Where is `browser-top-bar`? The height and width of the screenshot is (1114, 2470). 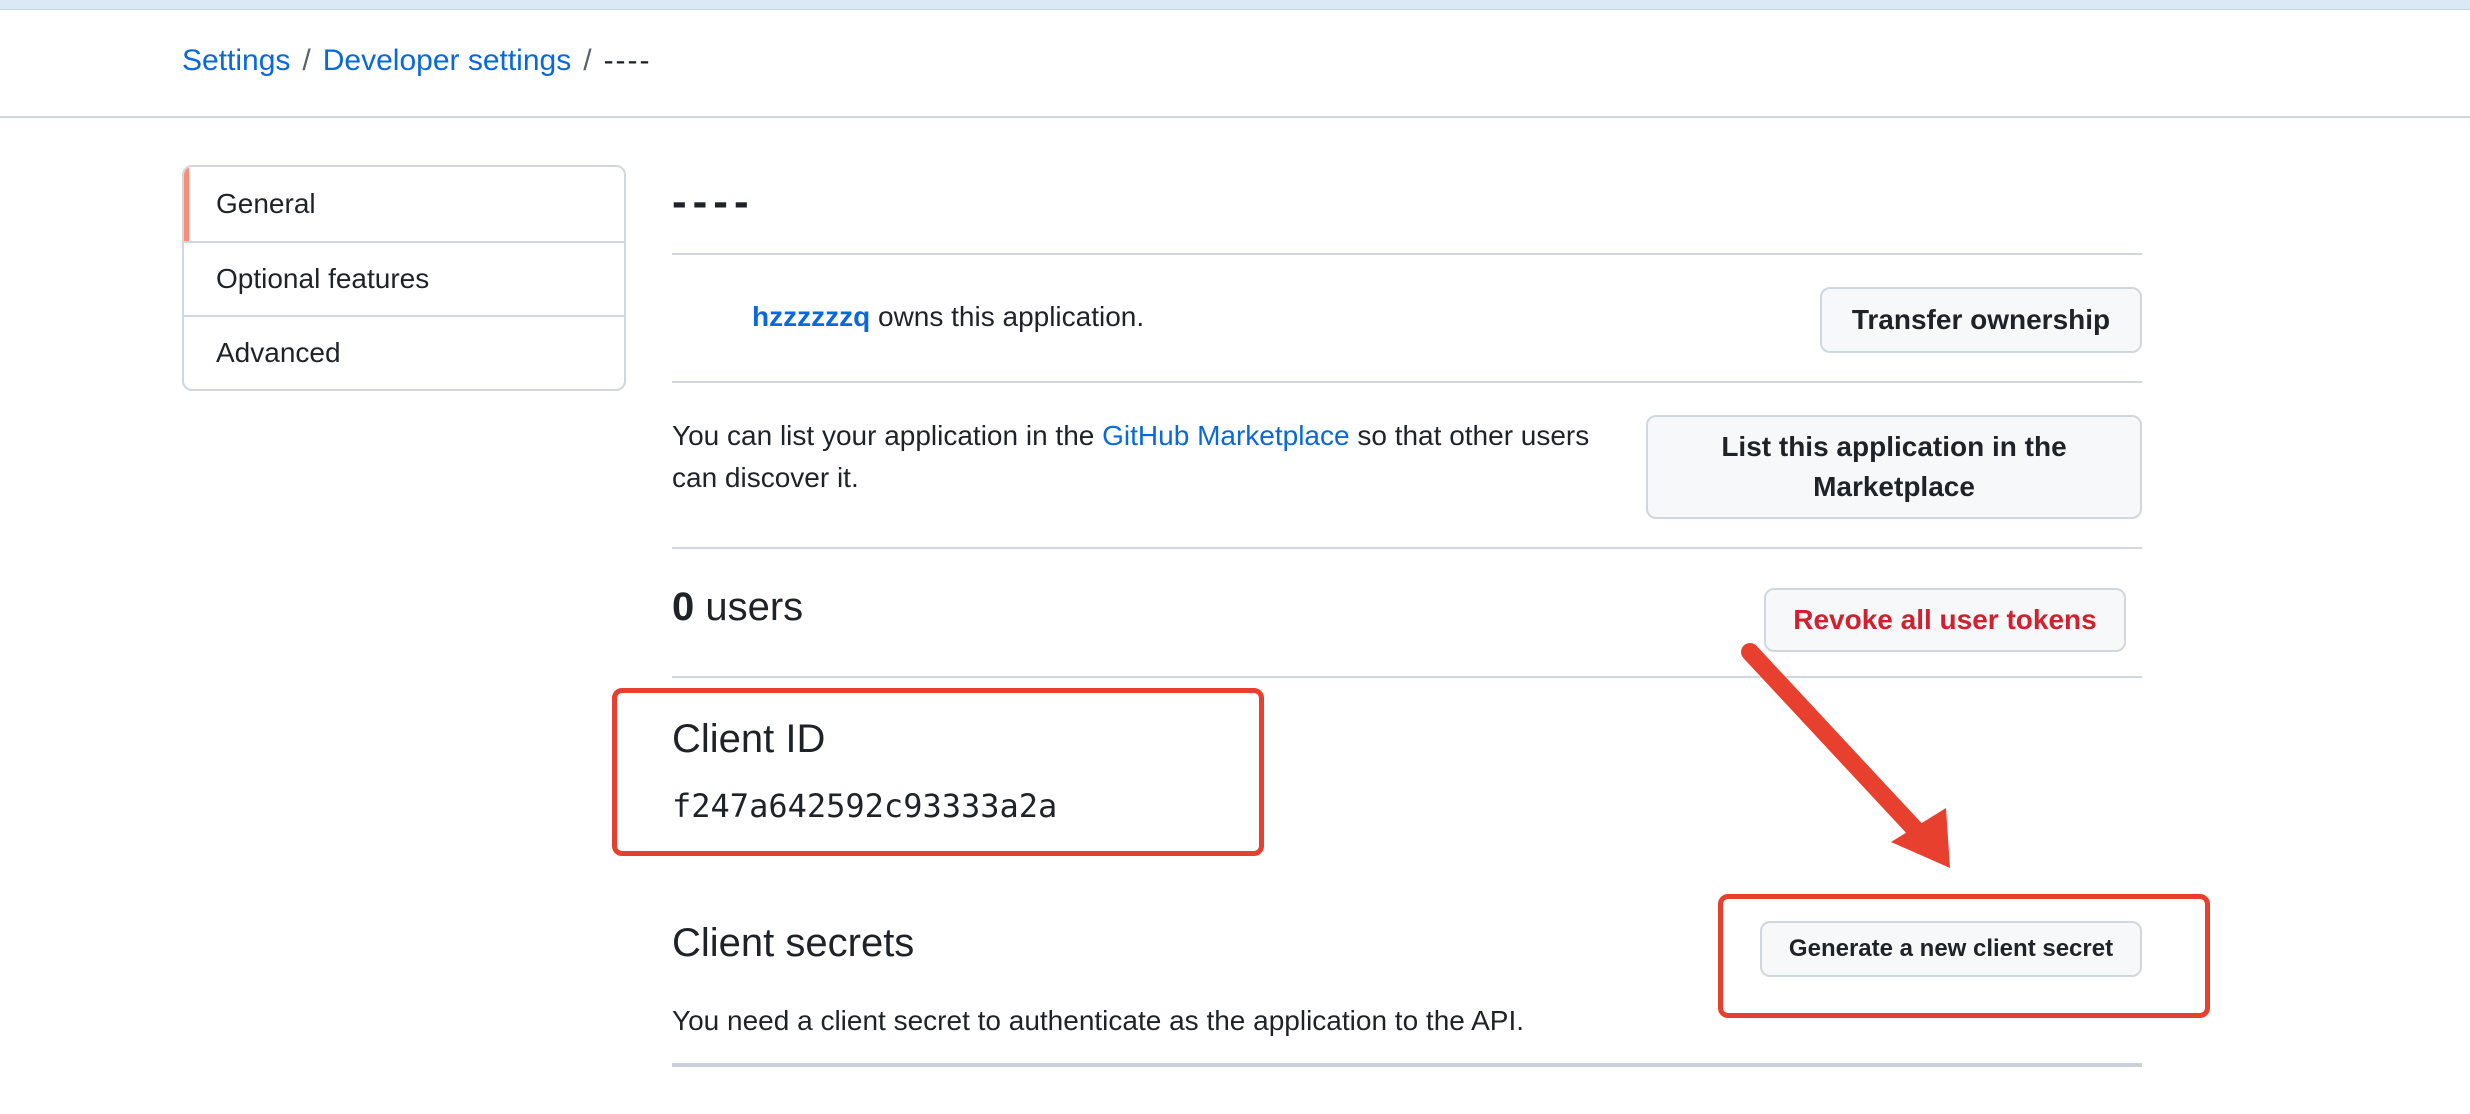 browser-top-bar is located at coordinates (1235, 5).